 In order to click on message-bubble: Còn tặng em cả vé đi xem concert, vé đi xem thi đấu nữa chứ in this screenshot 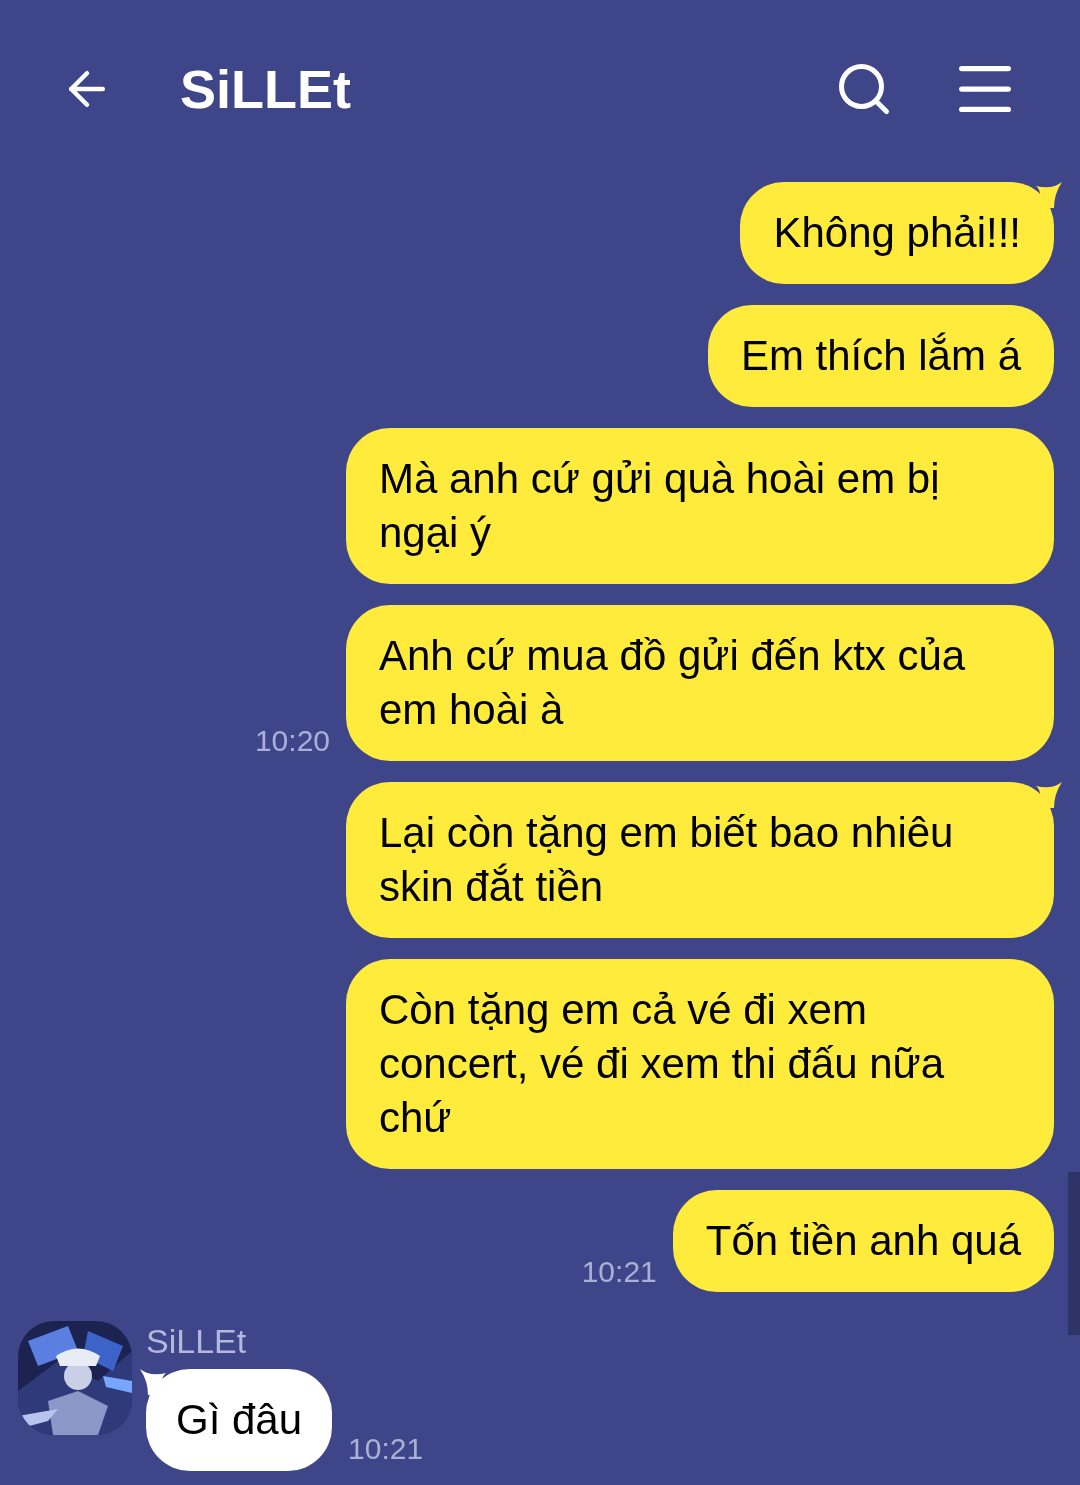, I will do `click(700, 1064)`.